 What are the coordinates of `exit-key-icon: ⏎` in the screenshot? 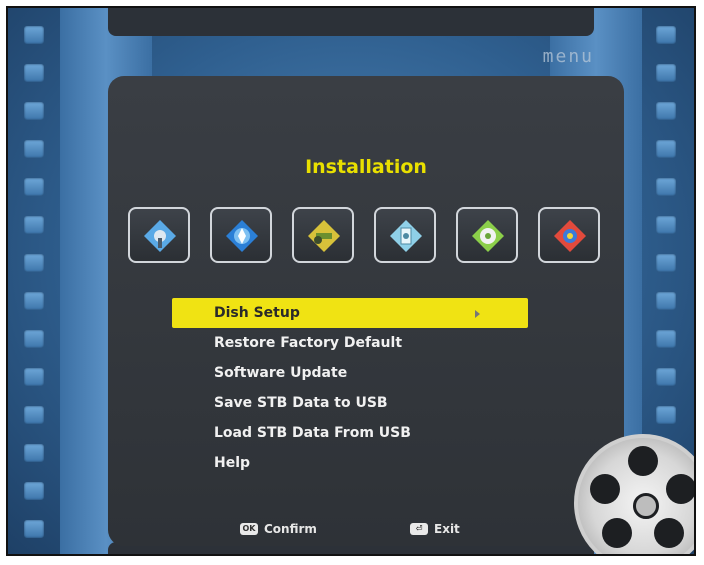 It's located at (419, 529).